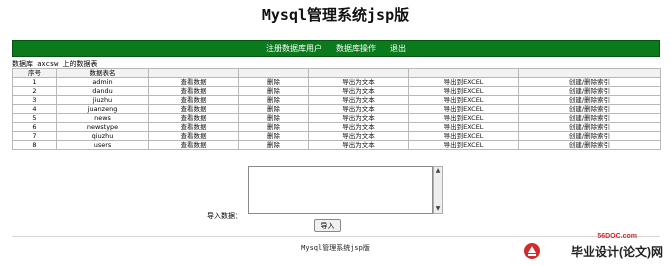  Describe the element at coordinates (617, 252) in the screenshot. I see `brand-name: 毕业设计(论文)网` at that location.